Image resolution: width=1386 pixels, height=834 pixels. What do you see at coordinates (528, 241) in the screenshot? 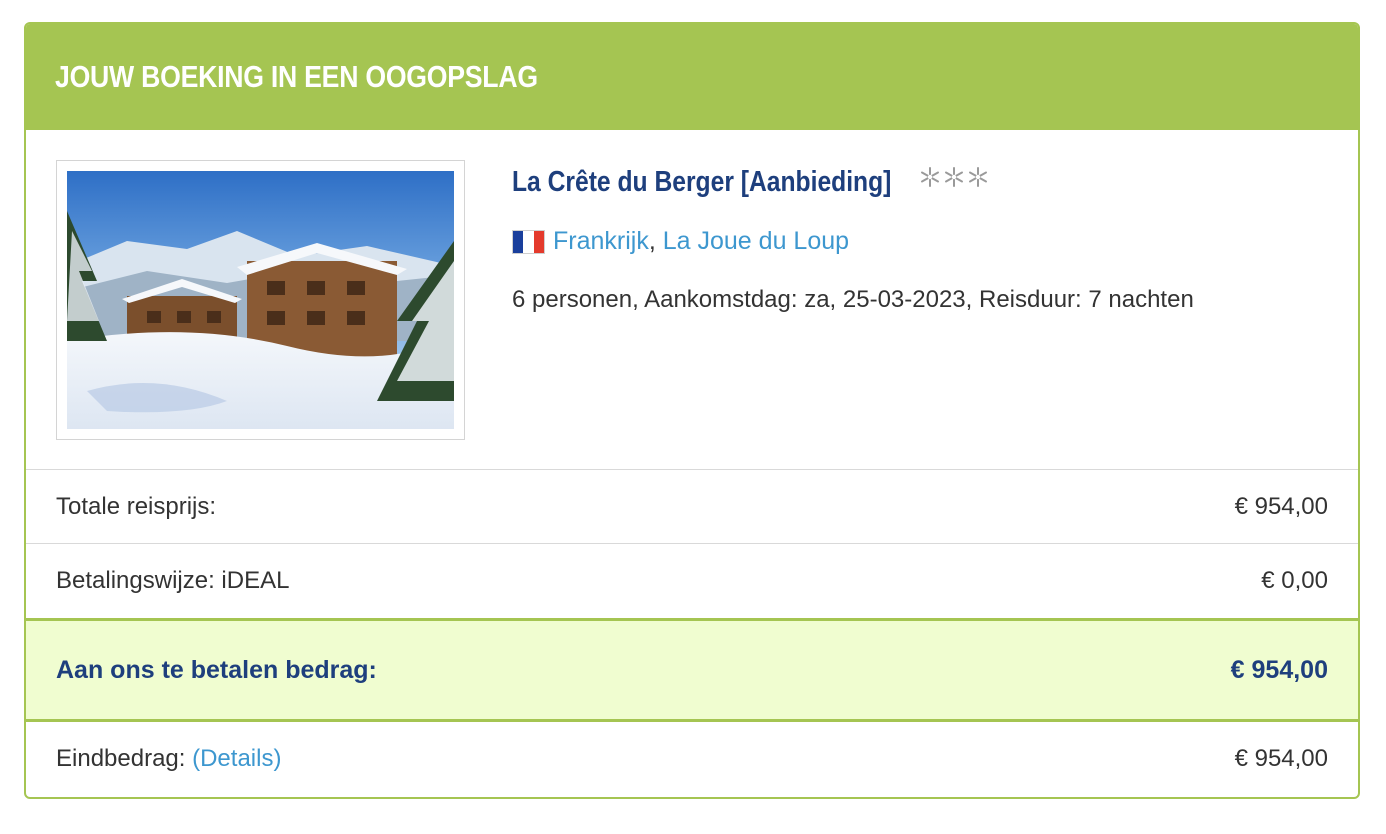
I see `france-flag-icon` at bounding box center [528, 241].